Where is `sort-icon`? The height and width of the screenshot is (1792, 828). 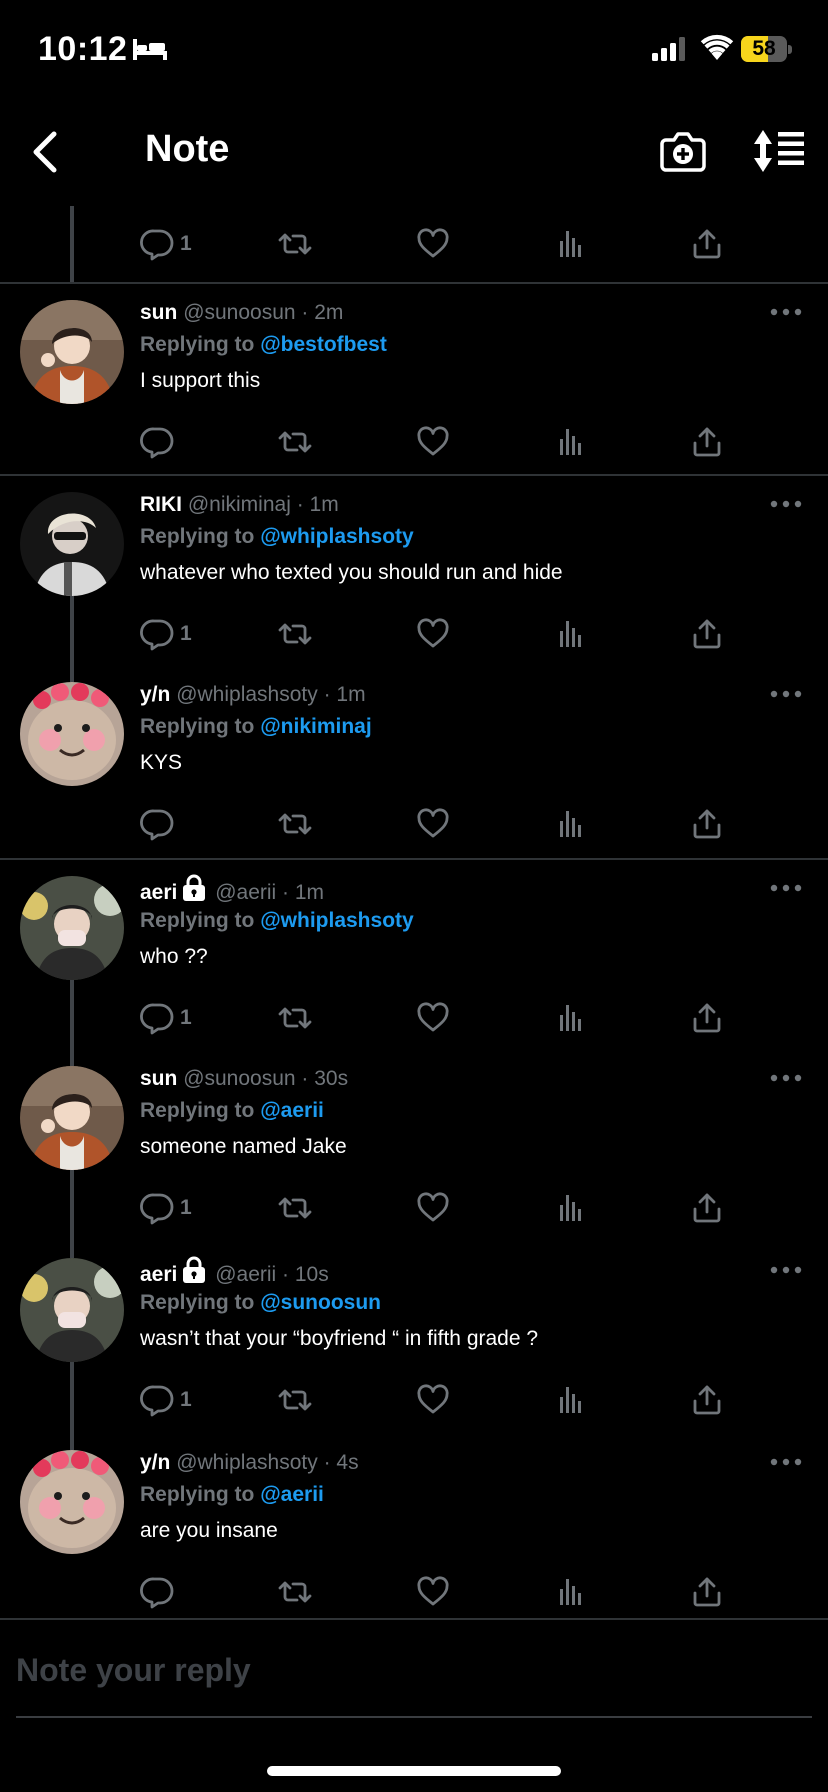
sort-icon is located at coordinates (779, 151).